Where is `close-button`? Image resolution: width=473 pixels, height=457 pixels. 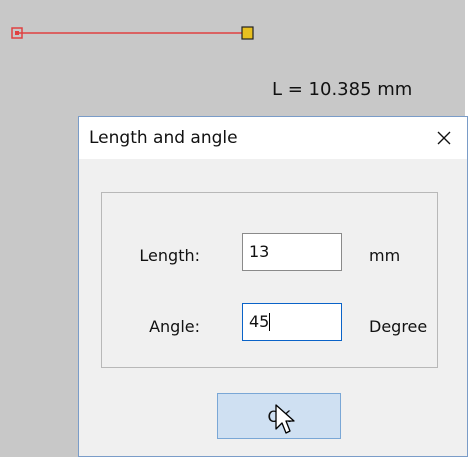 close-button is located at coordinates (444, 138).